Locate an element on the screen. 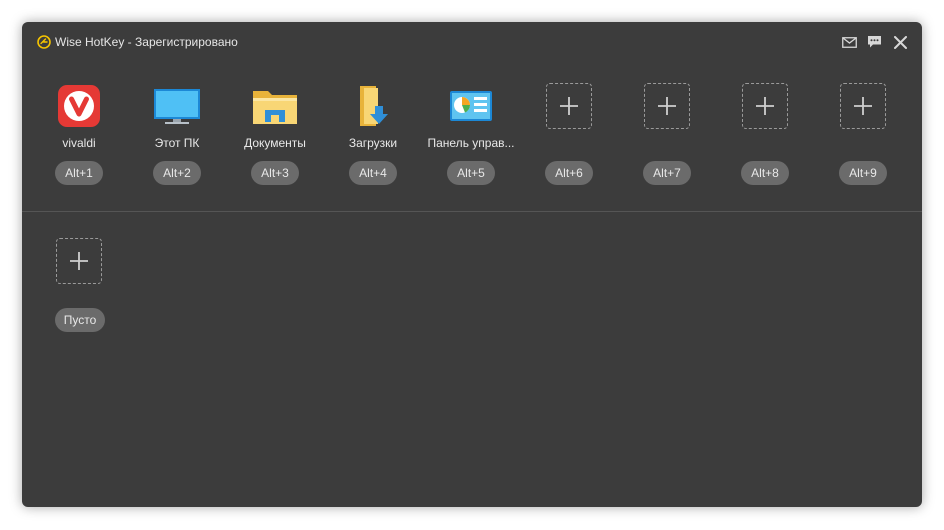 Image resolution: width=944 pixels, height=530 pixels. mail-icon is located at coordinates (849, 42).